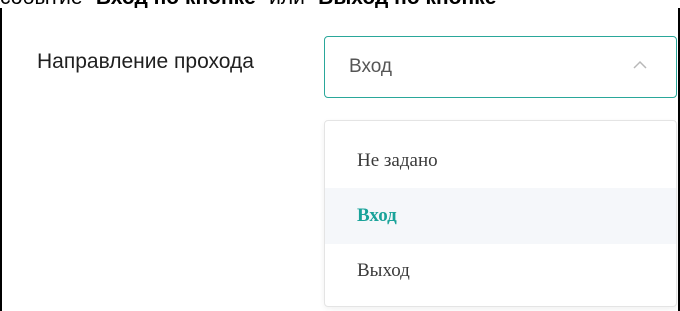 This screenshot has width=680, height=311. I want to click on direction-select: Вход, so click(500, 67).